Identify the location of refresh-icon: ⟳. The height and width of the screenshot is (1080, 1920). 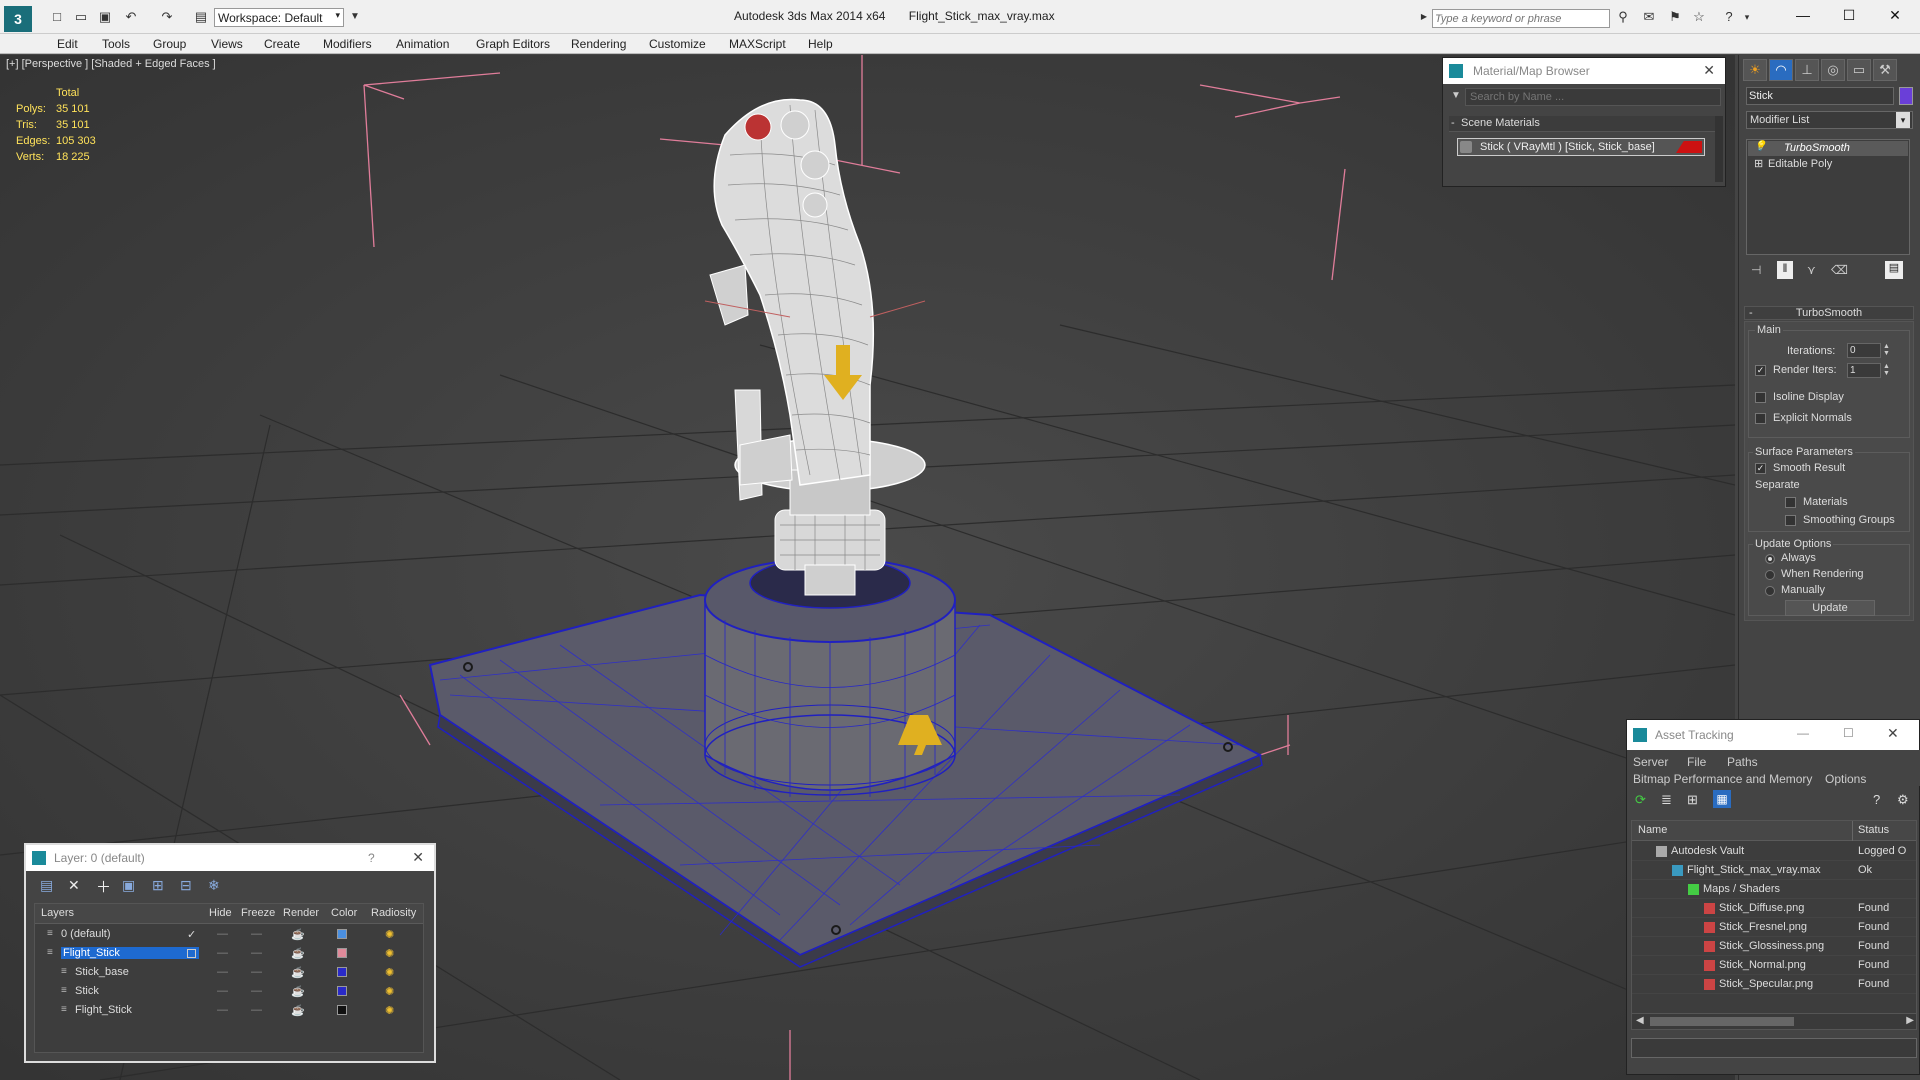
(1640, 800).